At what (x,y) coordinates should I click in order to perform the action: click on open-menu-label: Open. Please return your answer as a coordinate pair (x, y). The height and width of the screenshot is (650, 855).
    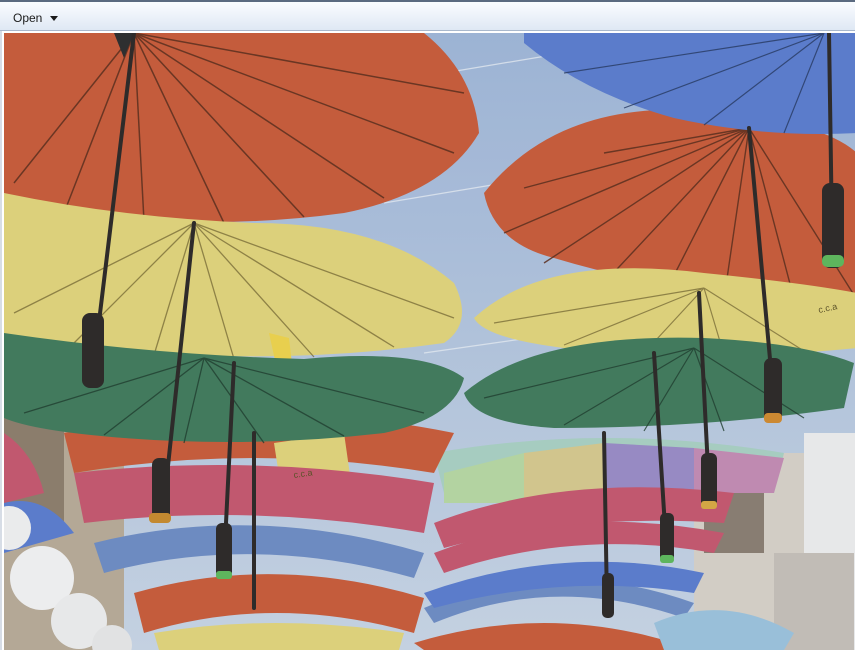
    Looking at the image, I should click on (28, 17).